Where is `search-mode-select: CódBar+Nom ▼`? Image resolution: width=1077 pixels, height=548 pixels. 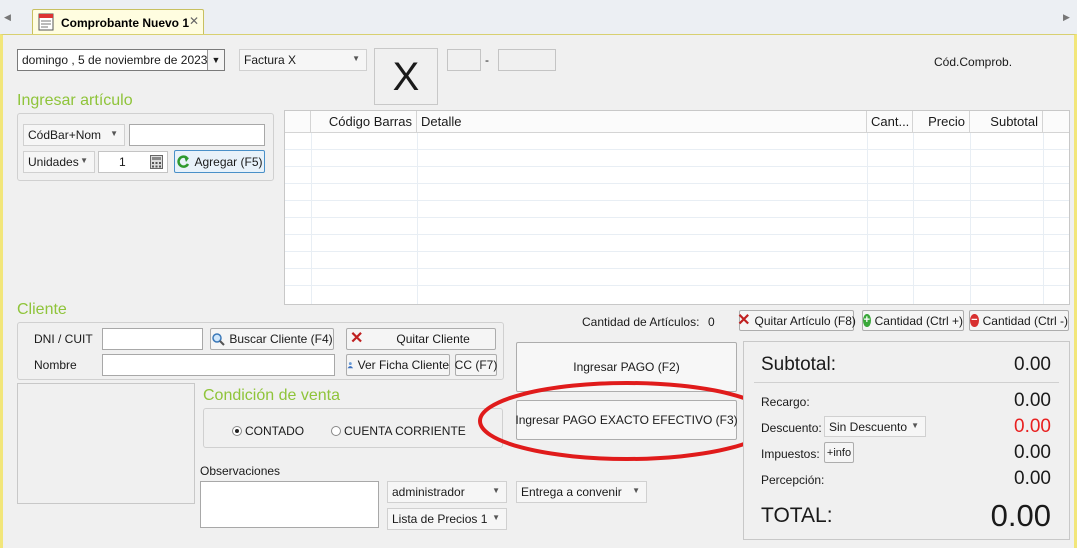
search-mode-select: CódBar+Nom ▼ is located at coordinates (74, 135).